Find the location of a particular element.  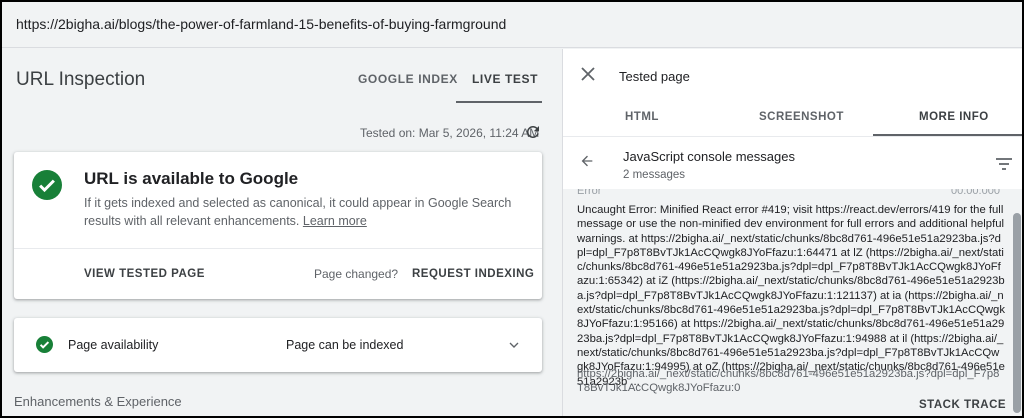

page-availability-label: Page availability is located at coordinates (113, 345).